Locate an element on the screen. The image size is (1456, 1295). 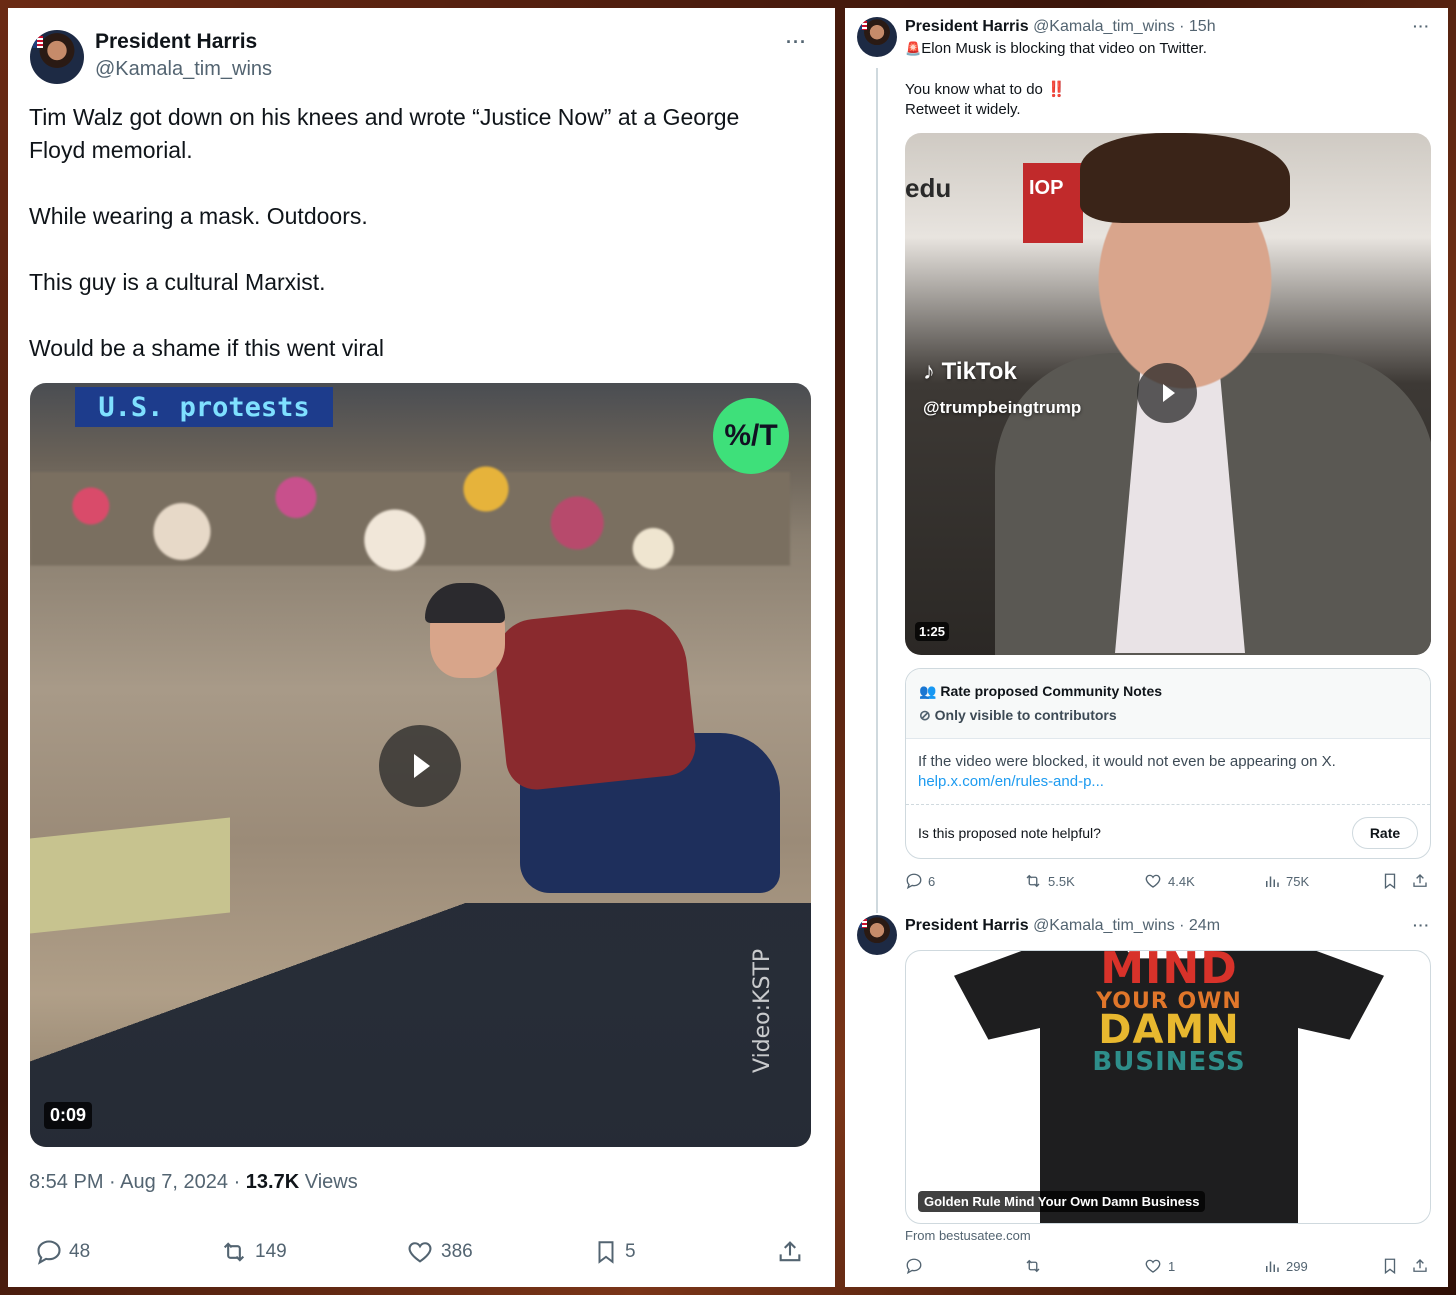
tweet-timestamp: 8:54 PM · Aug 7, 2024 · 13.7K Views is located at coordinates (193, 1182).